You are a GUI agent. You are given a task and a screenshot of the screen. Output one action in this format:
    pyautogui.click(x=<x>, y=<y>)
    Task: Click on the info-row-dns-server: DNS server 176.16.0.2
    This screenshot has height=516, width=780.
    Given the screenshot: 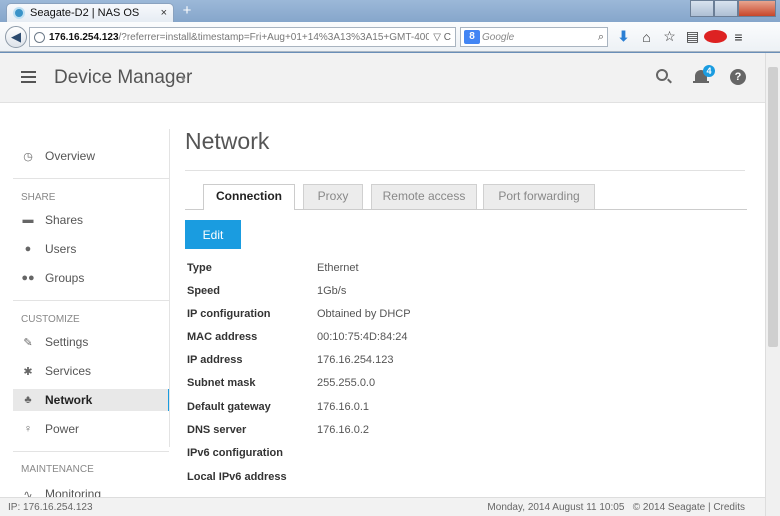 What is the action you would take?
    pyautogui.click(x=437, y=432)
    